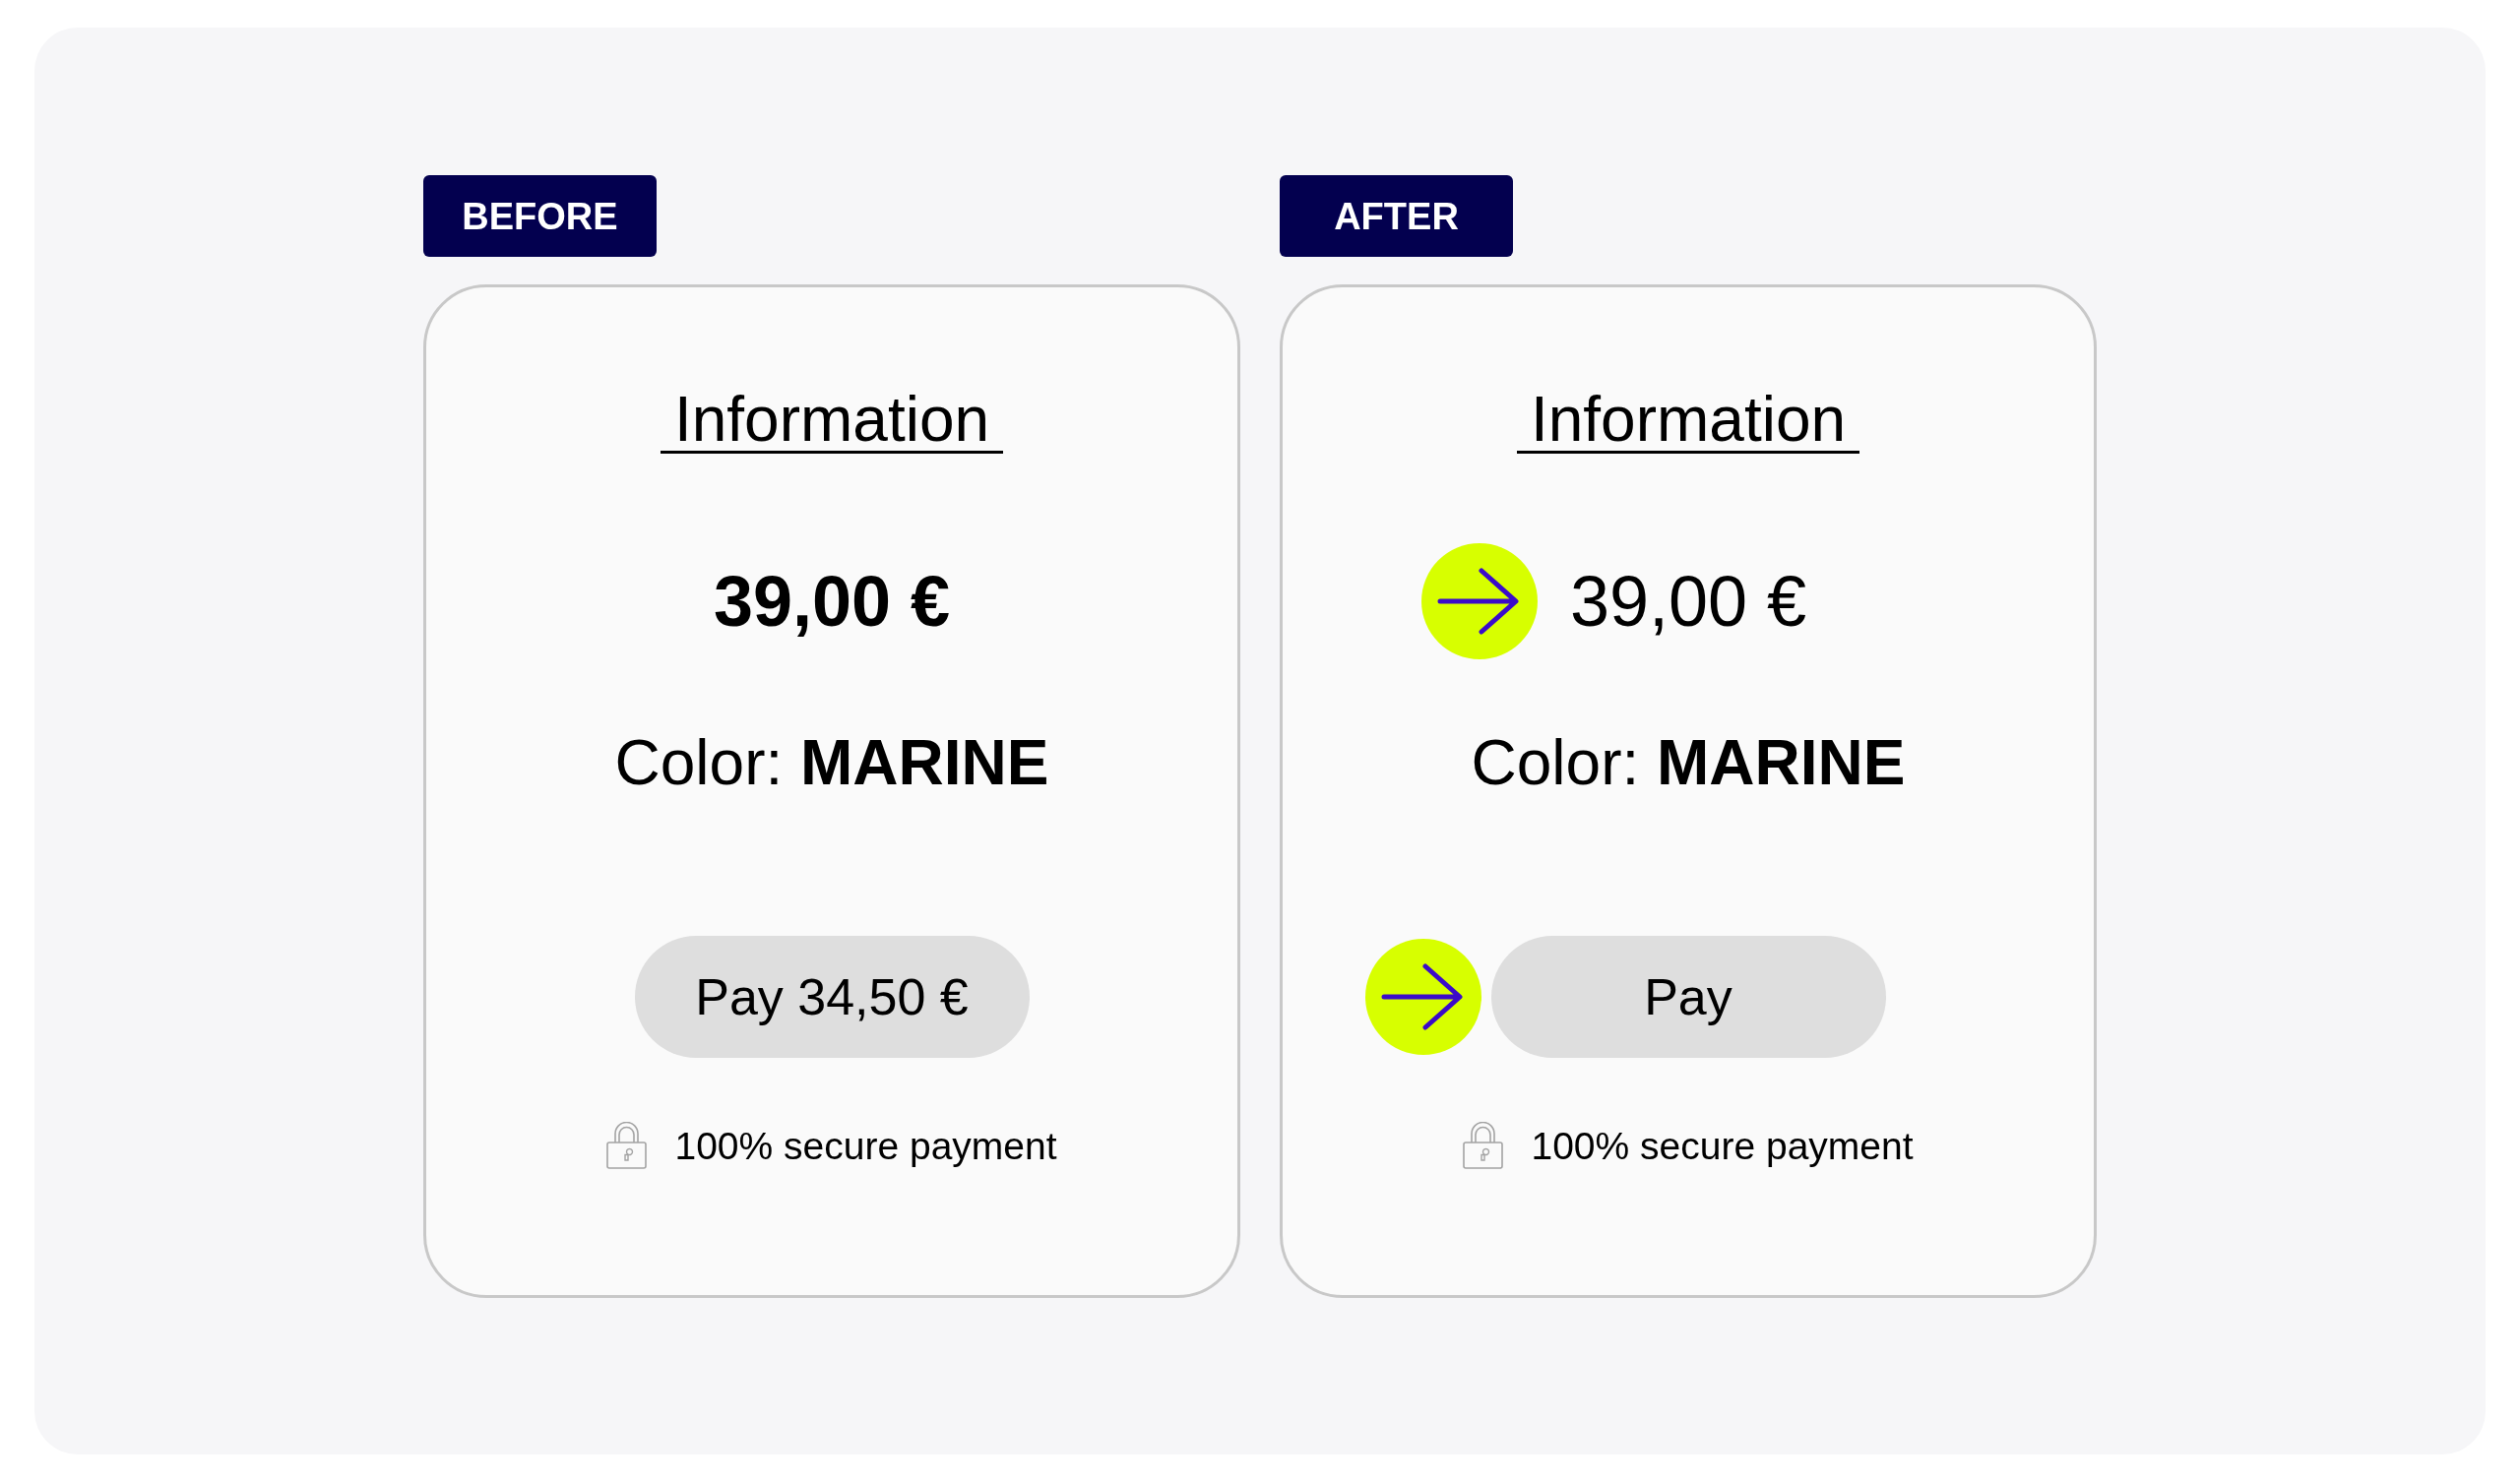  What do you see at coordinates (1688, 997) in the screenshot?
I see `pay-button: Pay` at bounding box center [1688, 997].